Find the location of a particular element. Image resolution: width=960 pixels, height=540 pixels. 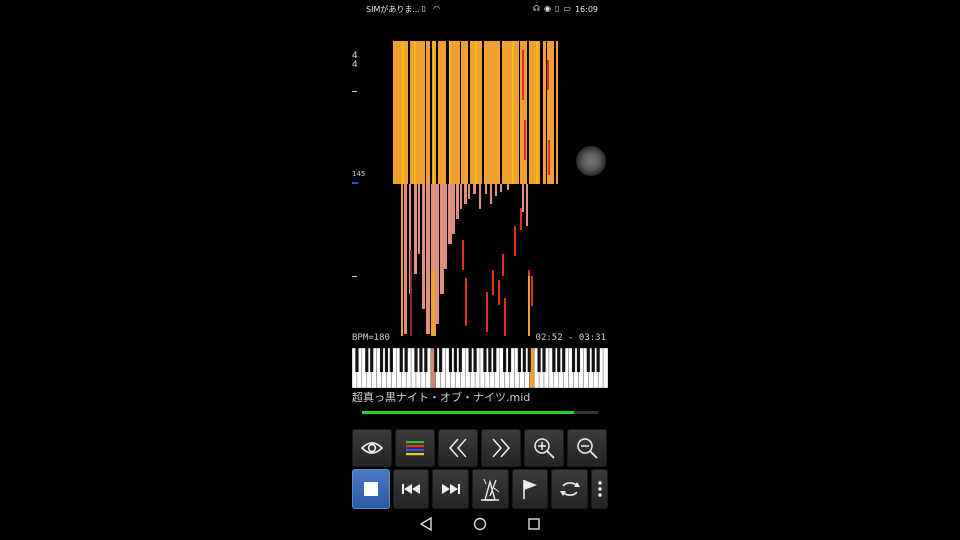

bpm-readout: BPM=180 is located at coordinates (371, 338).